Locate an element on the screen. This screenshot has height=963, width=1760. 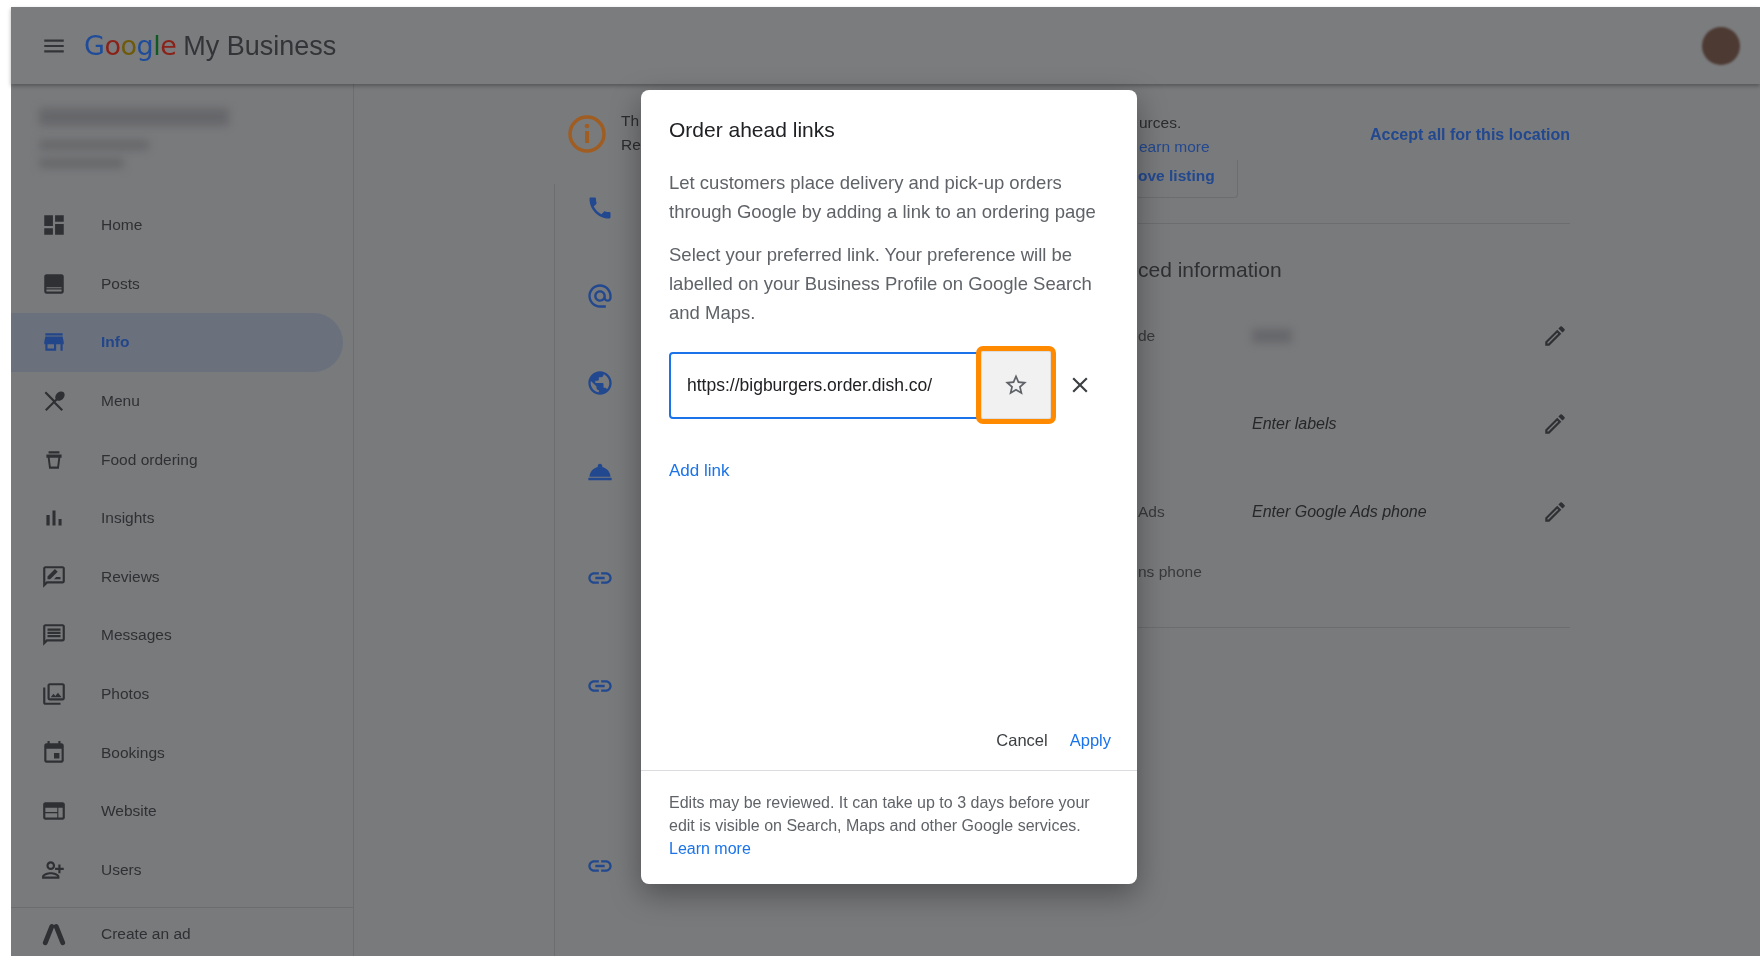
ads-logo-icon is located at coordinates (54, 934).